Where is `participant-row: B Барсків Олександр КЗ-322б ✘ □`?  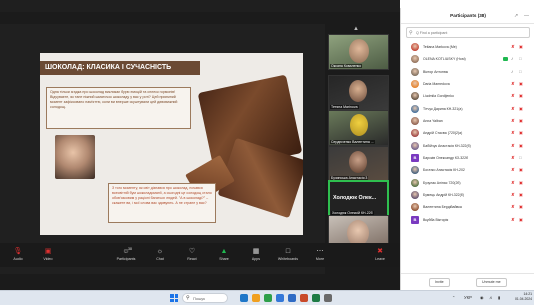
participant-row: B Барсків Олександр КЗ-322б ✘ □ is located at coordinates (467, 158).